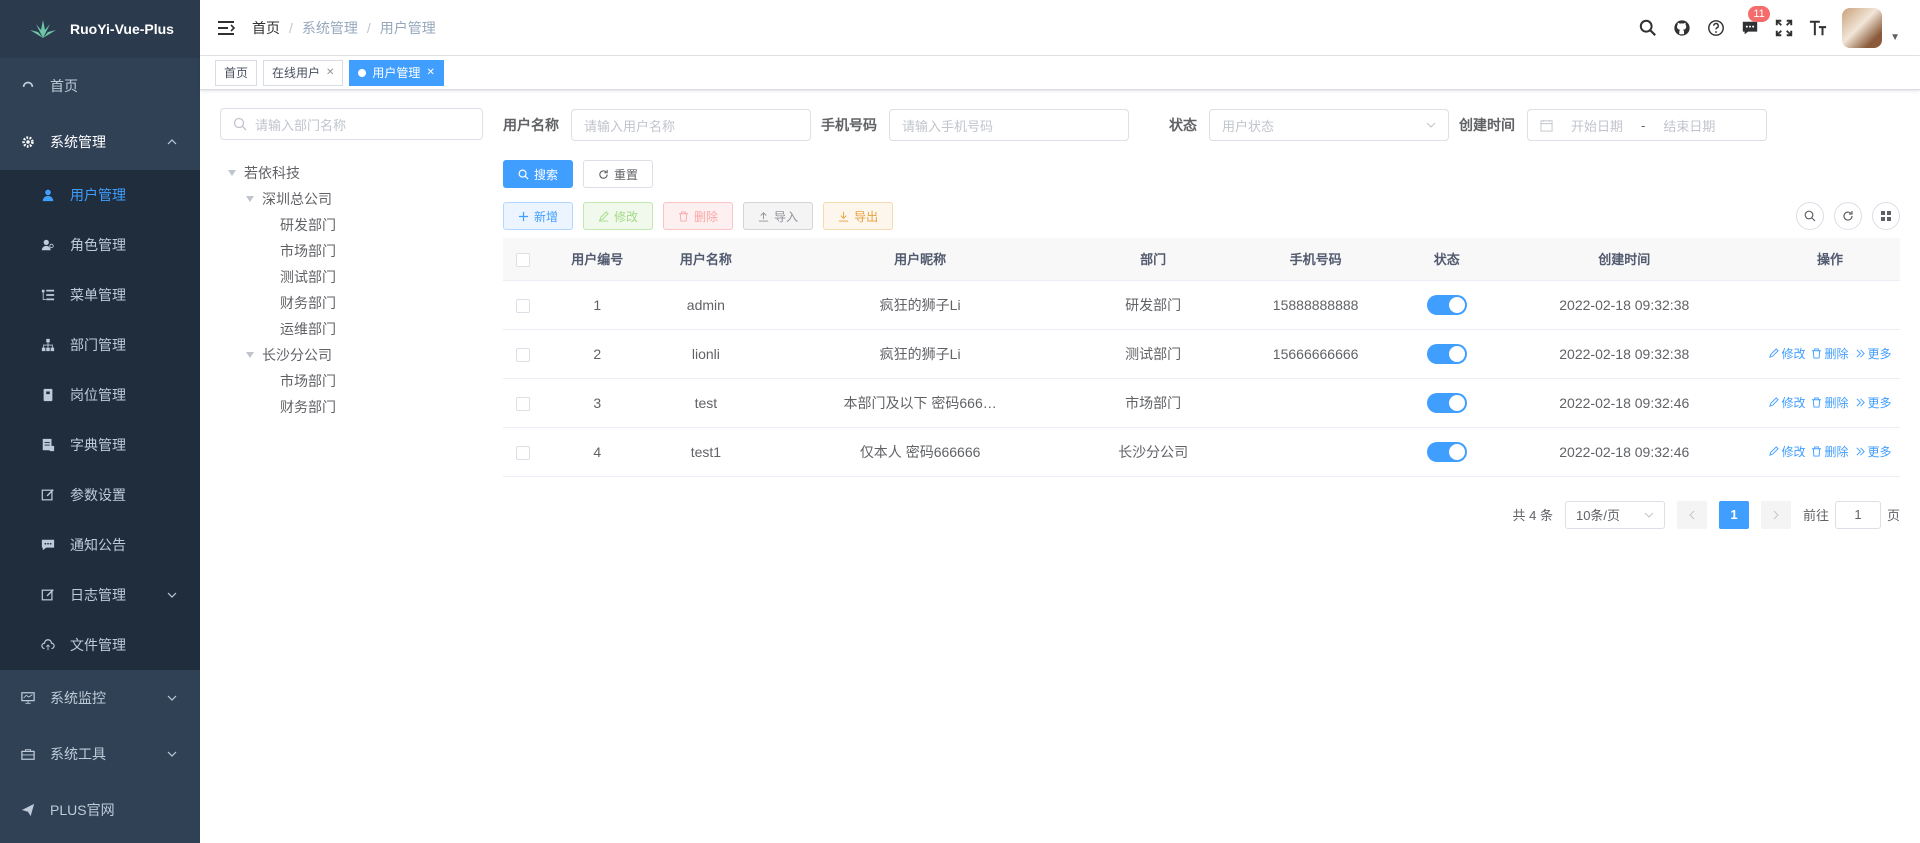 The width and height of the screenshot is (1920, 843). What do you see at coordinates (1759, 14) in the screenshot?
I see `notice-badge: 11` at bounding box center [1759, 14].